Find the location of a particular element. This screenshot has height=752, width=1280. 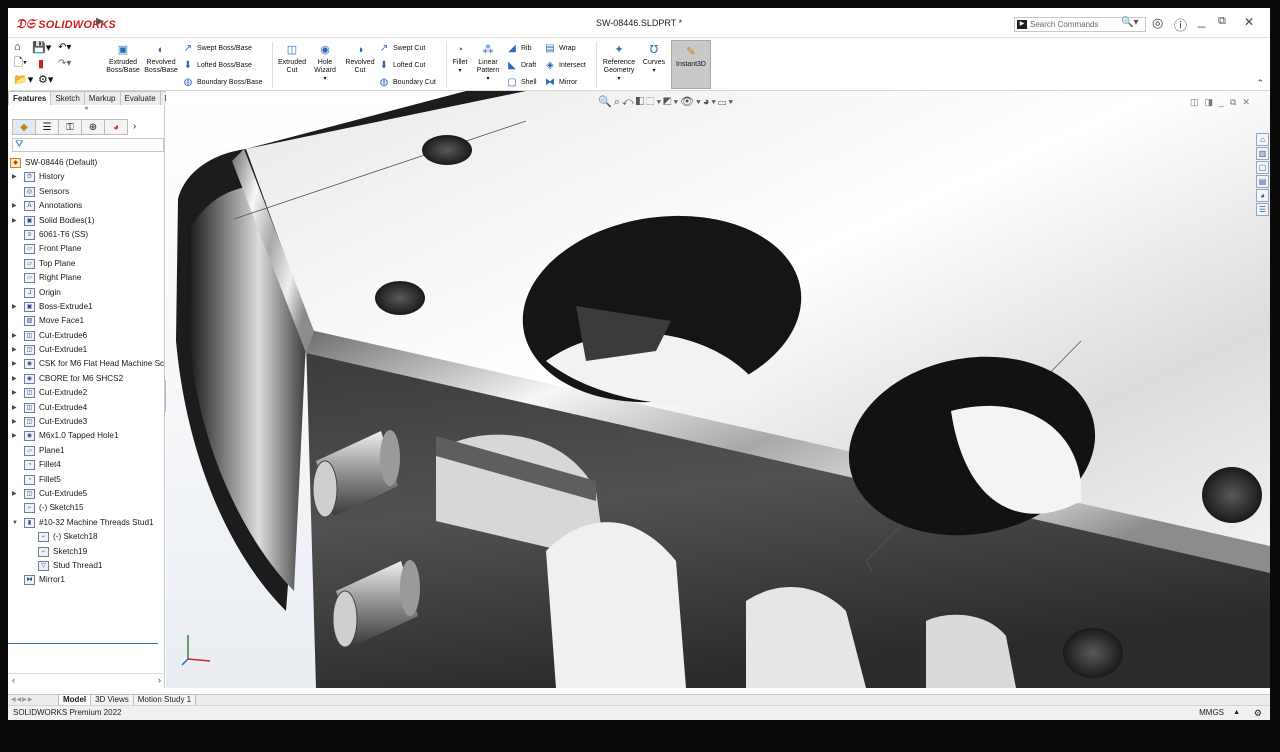

tree-item: ▽ Stud Thread1 is located at coordinates (86, 566).